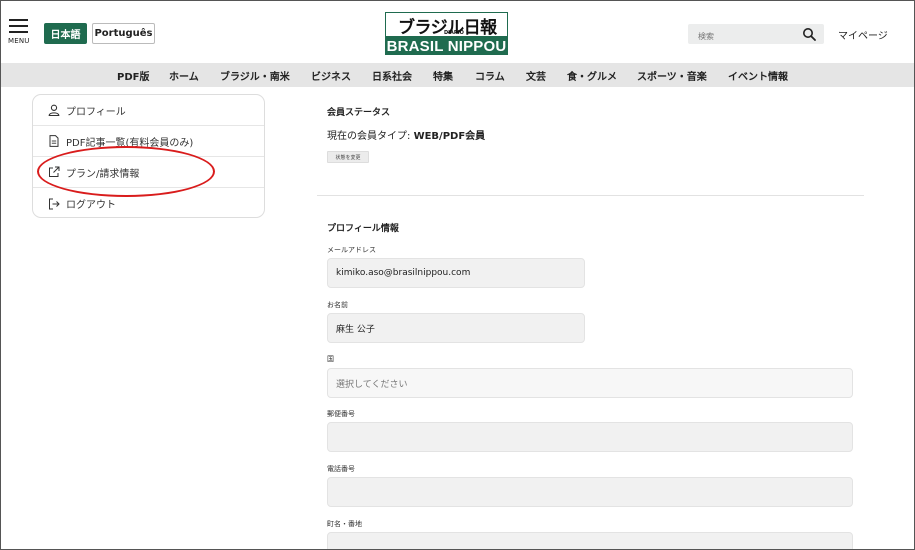 The width and height of the screenshot is (915, 550). I want to click on external-link-icon, so click(54, 171).